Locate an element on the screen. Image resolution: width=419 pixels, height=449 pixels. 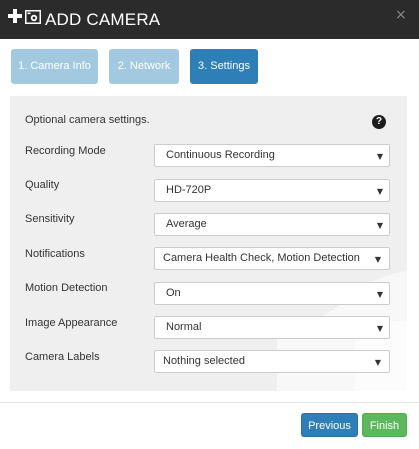
step-network: 2. Network is located at coordinates (144, 66).